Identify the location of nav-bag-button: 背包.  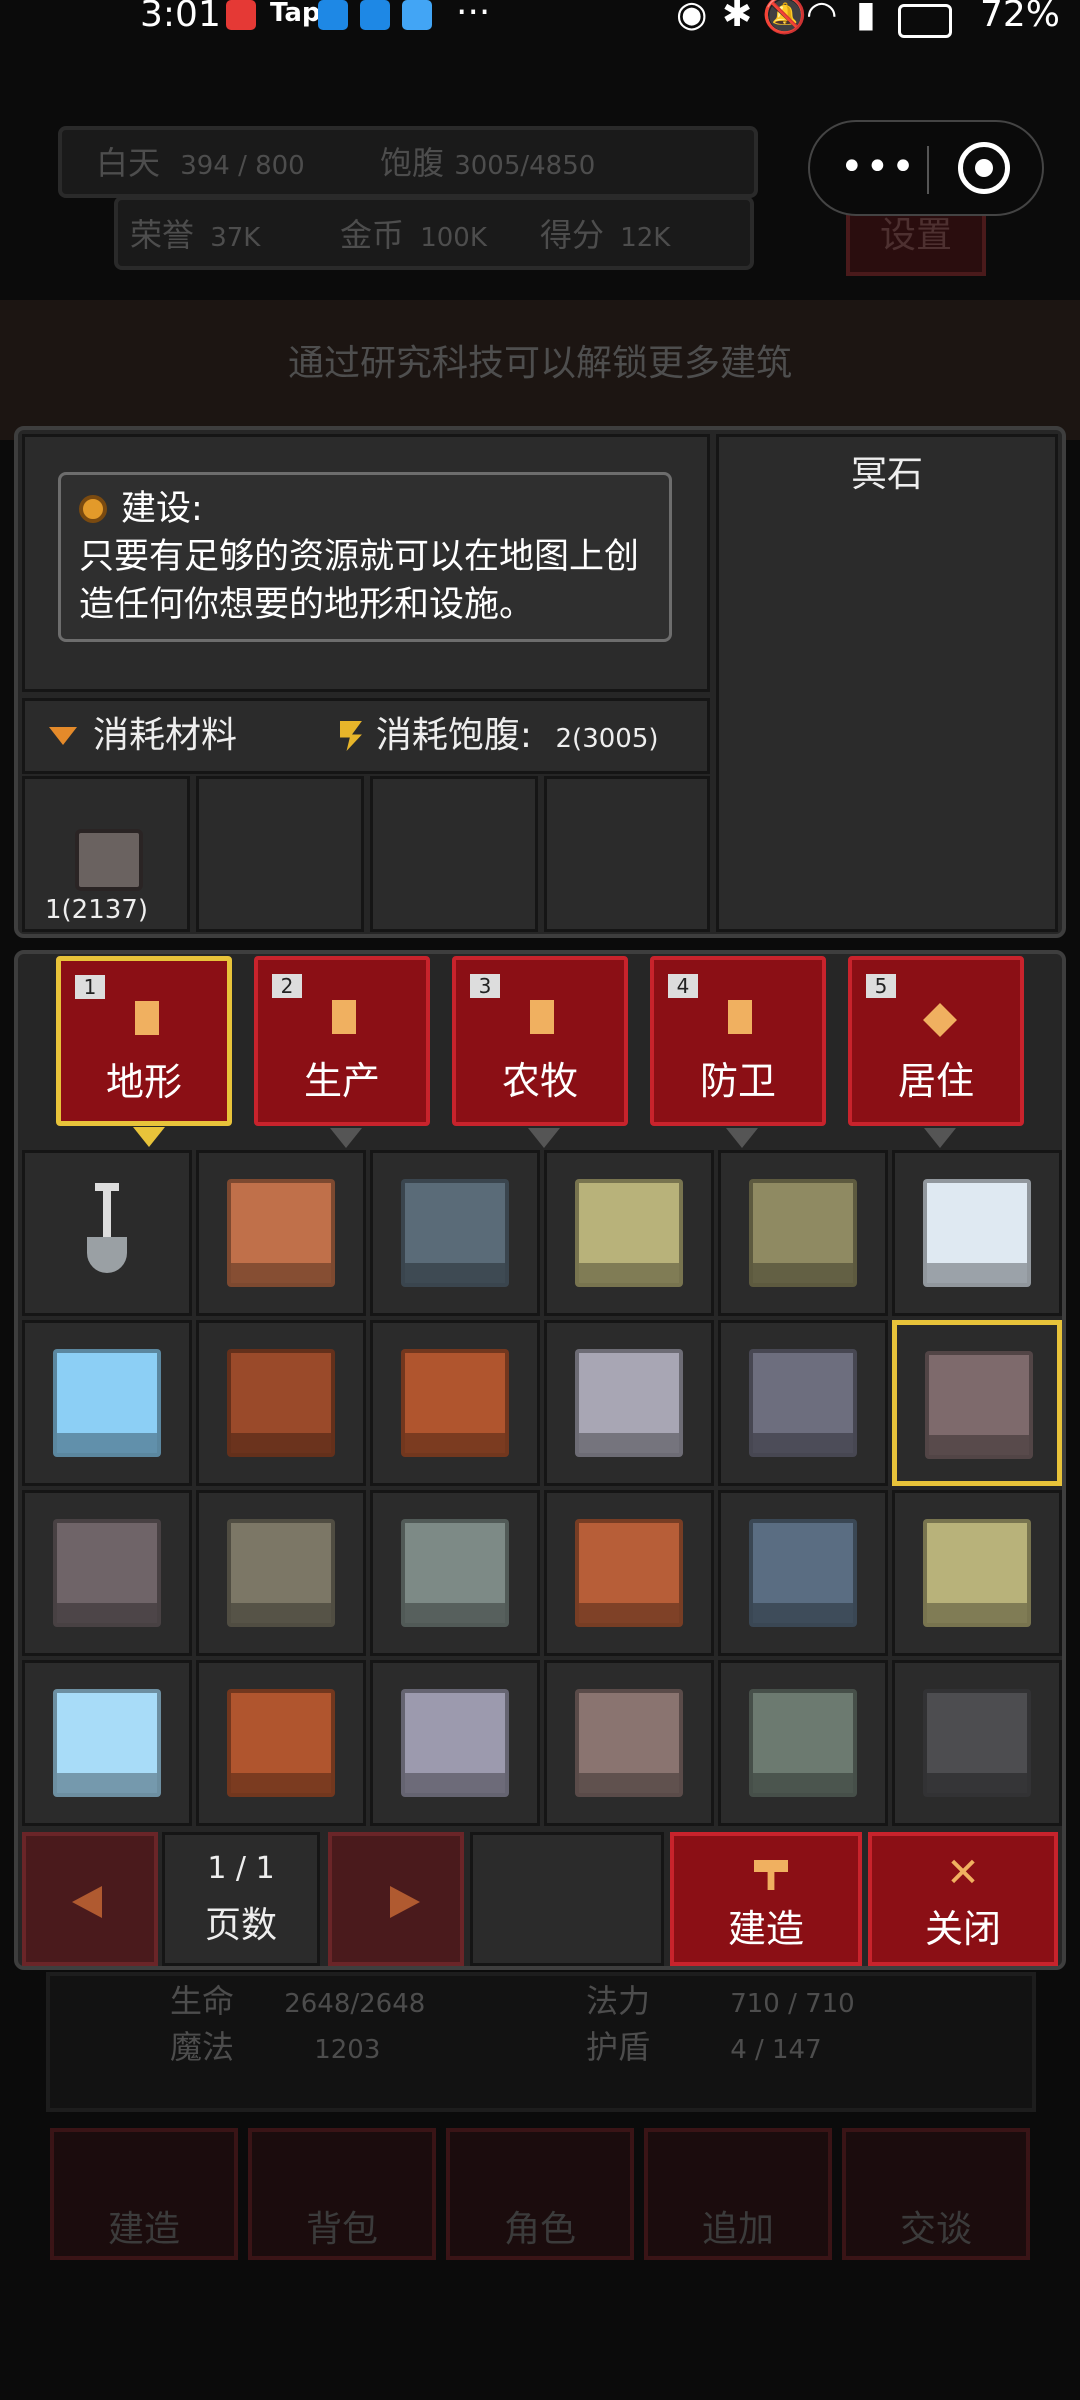
(342, 2194).